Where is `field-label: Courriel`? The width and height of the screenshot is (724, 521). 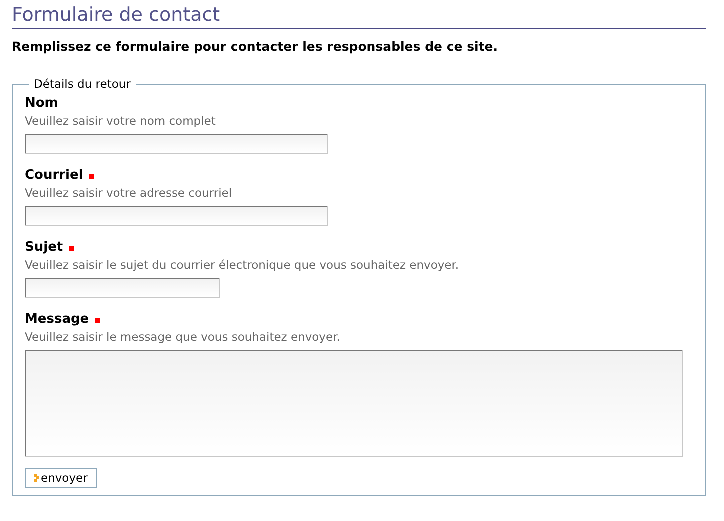 field-label: Courriel is located at coordinates (54, 176).